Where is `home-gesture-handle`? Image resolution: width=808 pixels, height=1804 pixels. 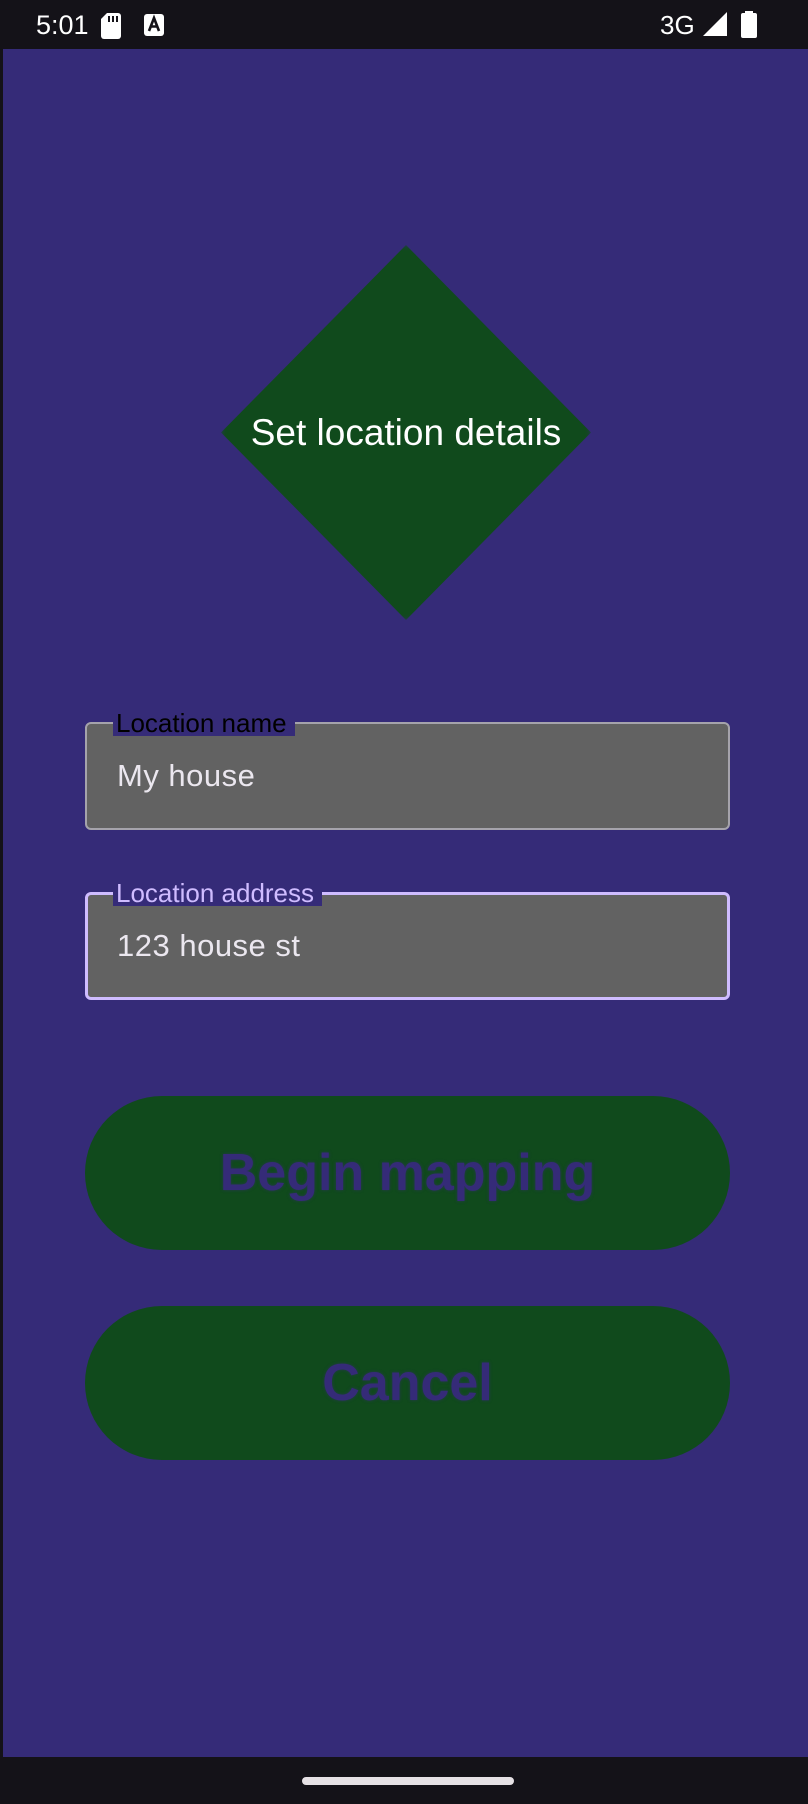 home-gesture-handle is located at coordinates (408, 1781).